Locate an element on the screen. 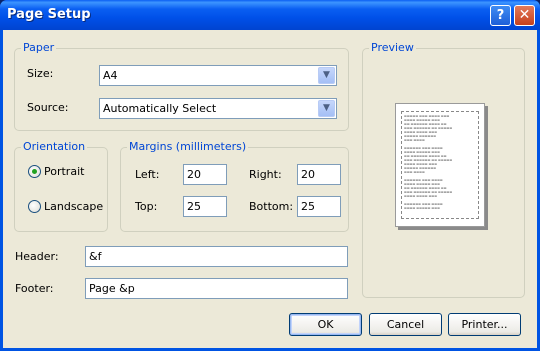 This screenshot has width=540, height=351. source-select: Automatically Select ▼ is located at coordinates (218, 108).